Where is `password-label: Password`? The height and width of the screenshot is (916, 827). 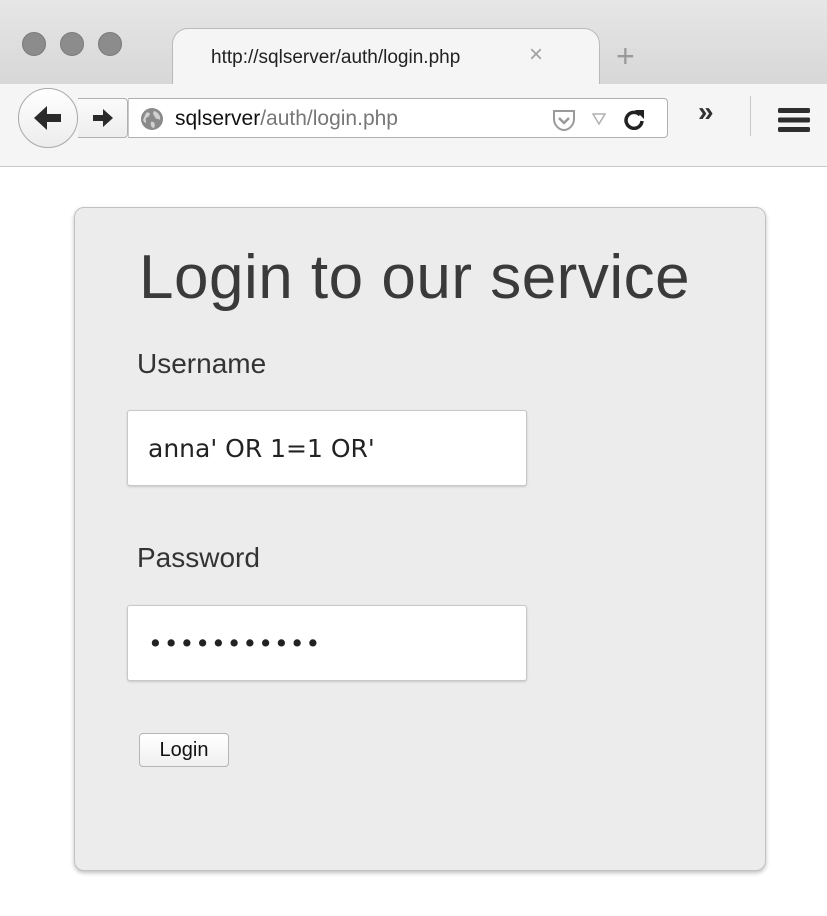 password-label: Password is located at coordinates (198, 557).